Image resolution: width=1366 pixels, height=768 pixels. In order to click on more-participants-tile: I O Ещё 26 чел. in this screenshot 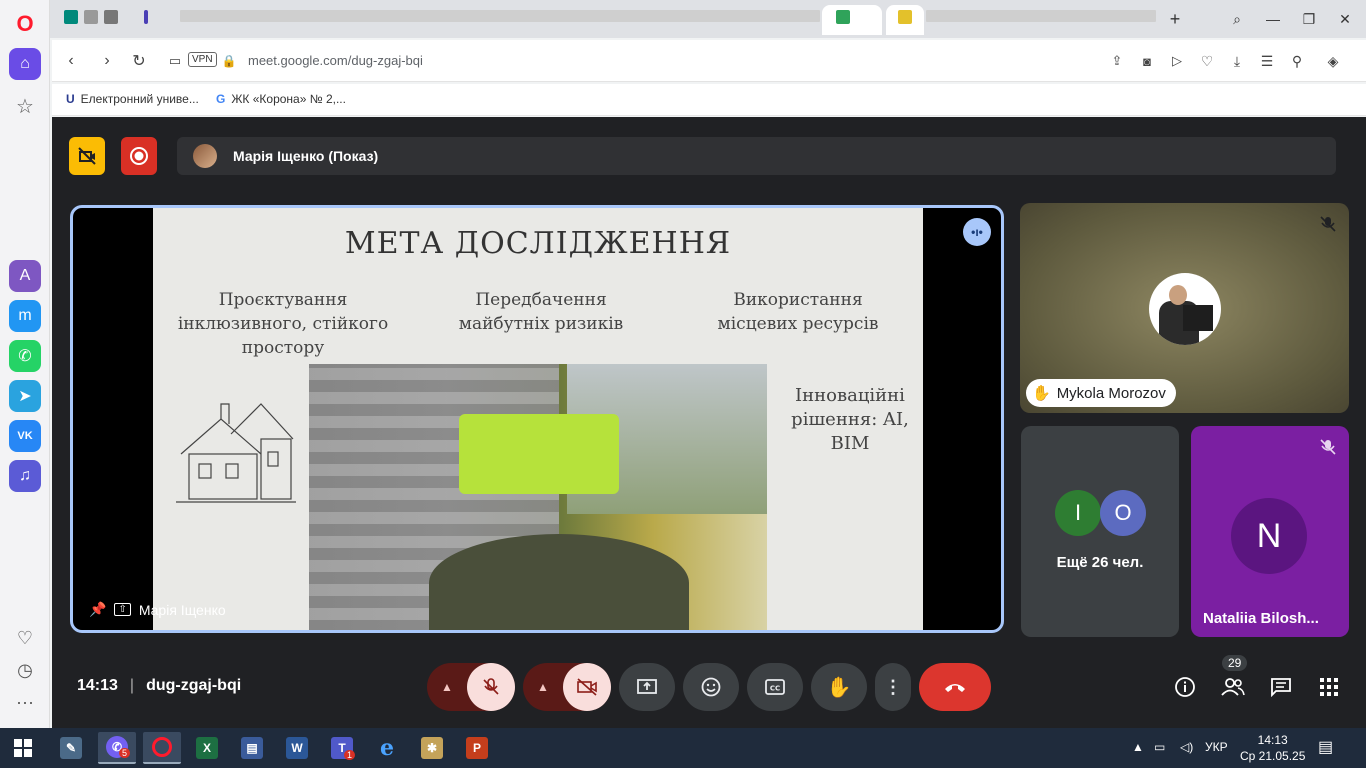, I will do `click(1100, 531)`.